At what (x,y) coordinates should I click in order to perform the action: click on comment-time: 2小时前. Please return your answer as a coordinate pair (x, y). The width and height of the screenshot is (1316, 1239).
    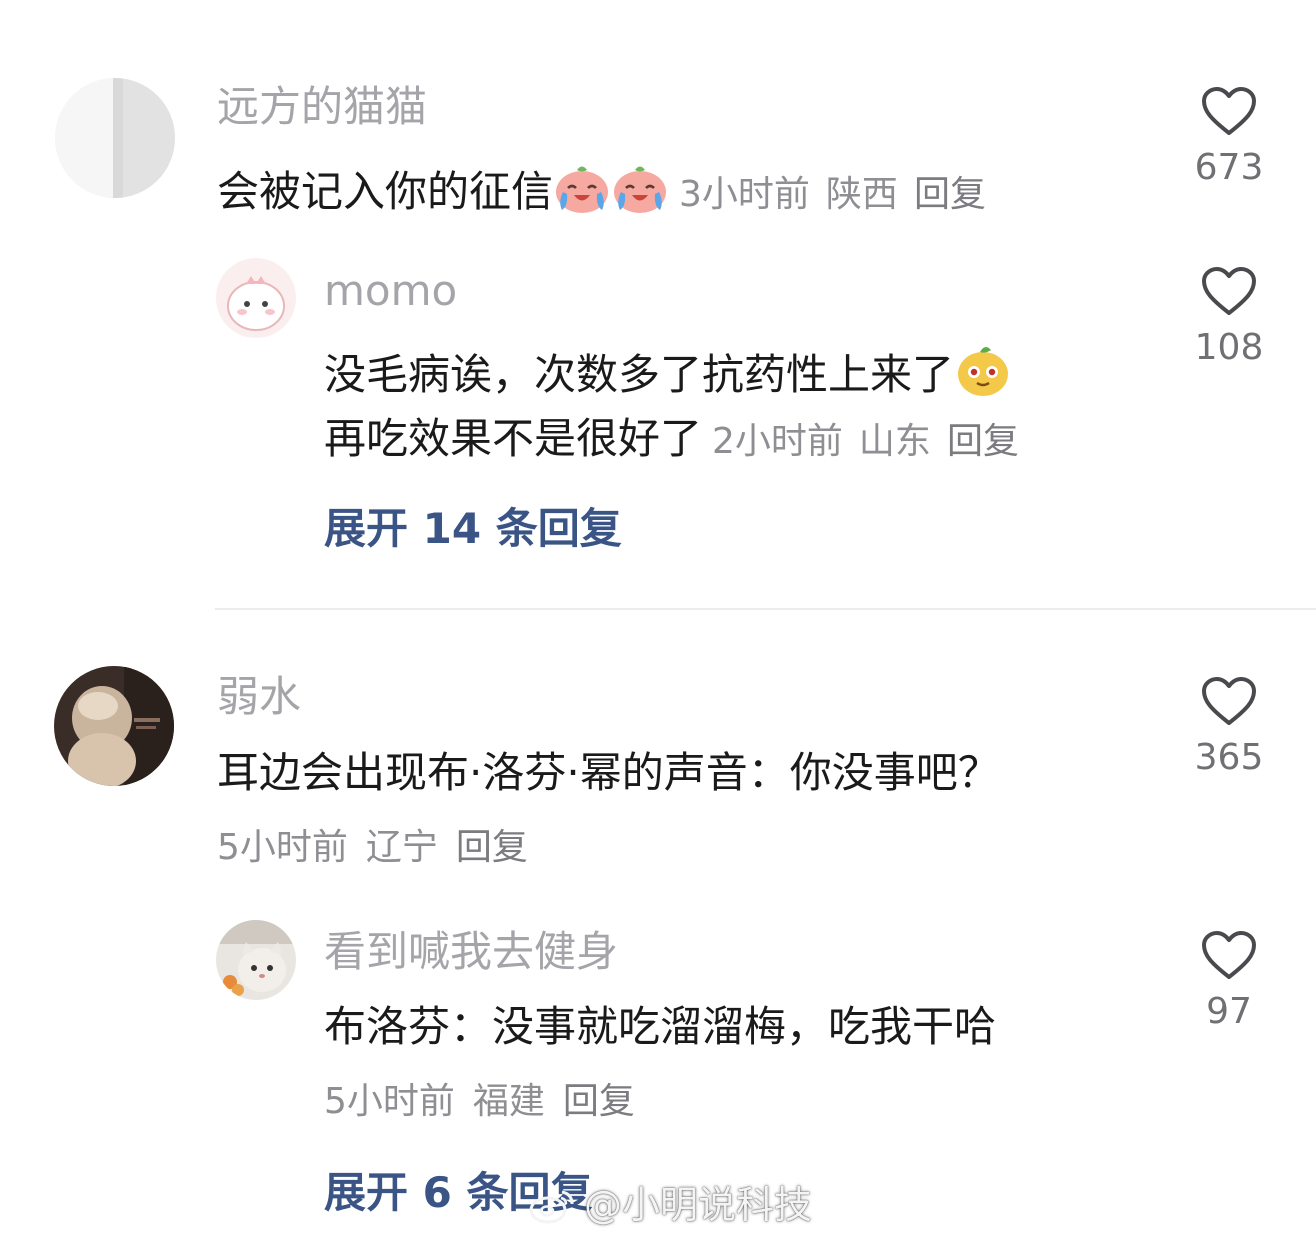
    Looking at the image, I should click on (777, 441).